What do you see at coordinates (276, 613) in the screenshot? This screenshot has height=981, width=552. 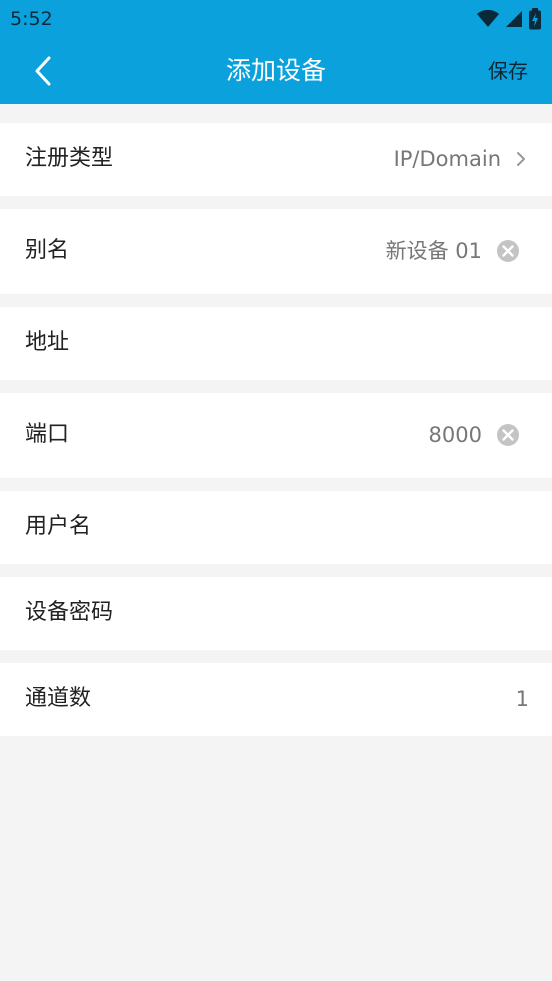 I see `password-row: 设备密码` at bounding box center [276, 613].